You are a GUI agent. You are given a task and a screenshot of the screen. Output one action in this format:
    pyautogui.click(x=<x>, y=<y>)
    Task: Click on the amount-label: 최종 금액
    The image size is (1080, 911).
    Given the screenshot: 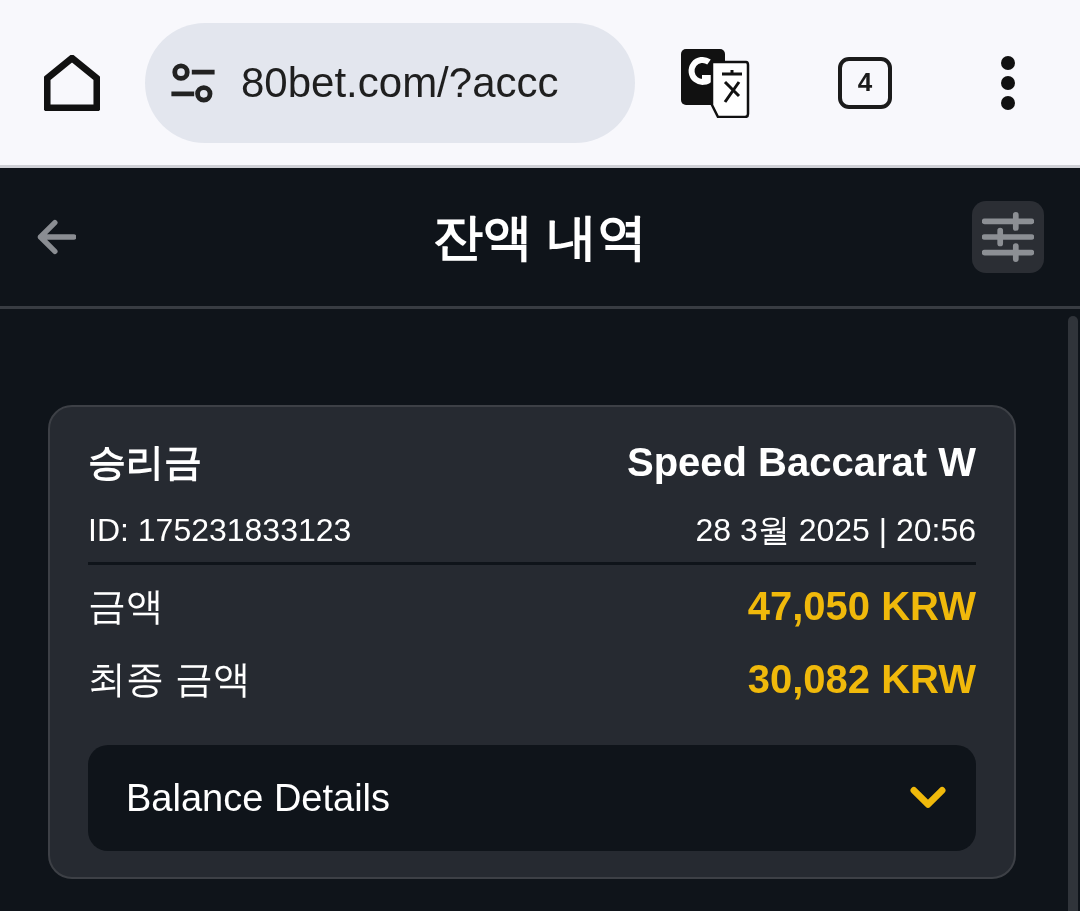 What is the action you would take?
    pyautogui.click(x=169, y=679)
    